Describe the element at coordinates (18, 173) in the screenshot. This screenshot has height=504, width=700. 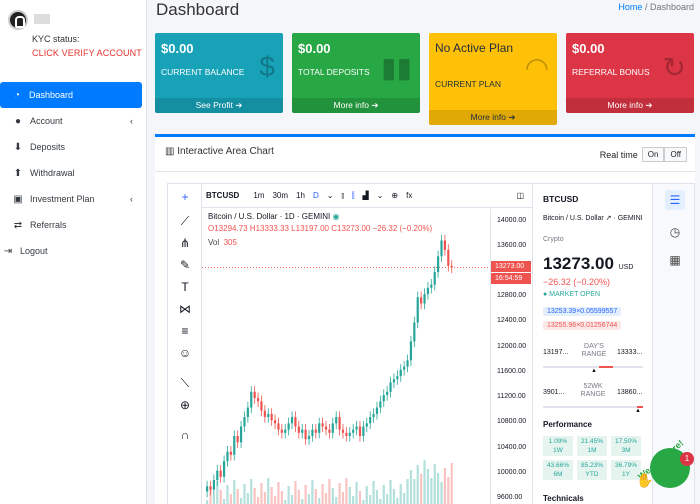
I see `upload-icon: ⬆` at that location.